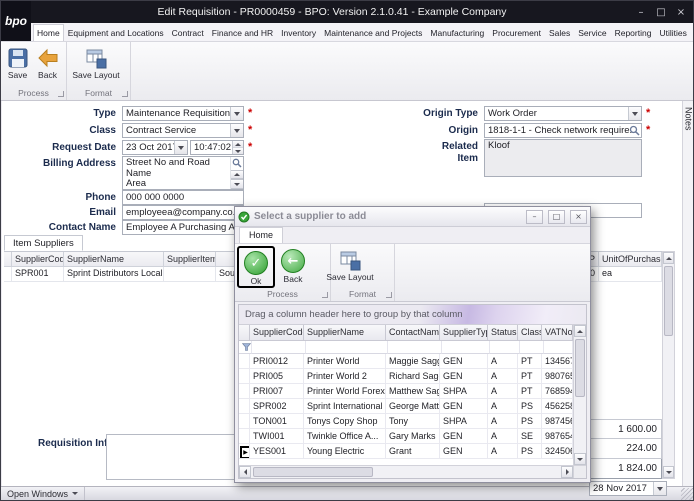  Describe the element at coordinates (592, 32) in the screenshot. I see `tab-service: Service` at that location.